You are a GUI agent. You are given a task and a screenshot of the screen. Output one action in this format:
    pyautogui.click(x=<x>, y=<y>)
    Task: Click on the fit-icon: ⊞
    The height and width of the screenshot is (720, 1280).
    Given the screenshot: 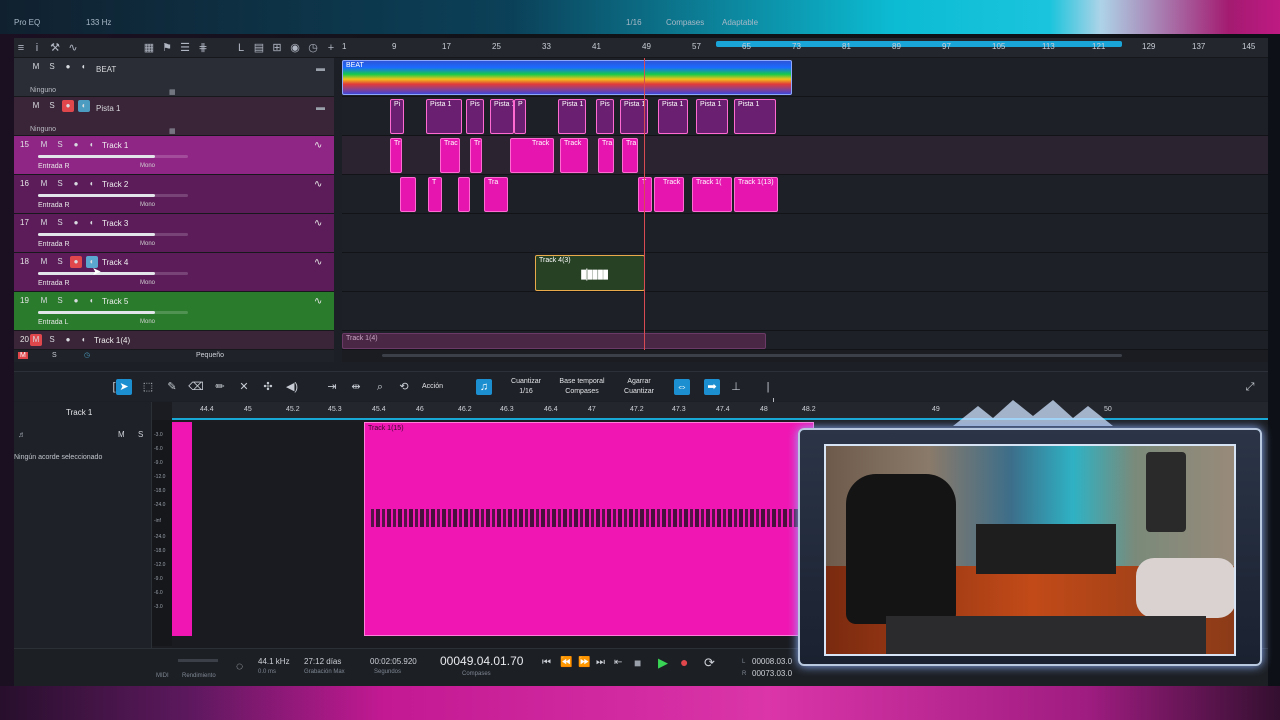 What is the action you would take?
    pyautogui.click(x=277, y=48)
    